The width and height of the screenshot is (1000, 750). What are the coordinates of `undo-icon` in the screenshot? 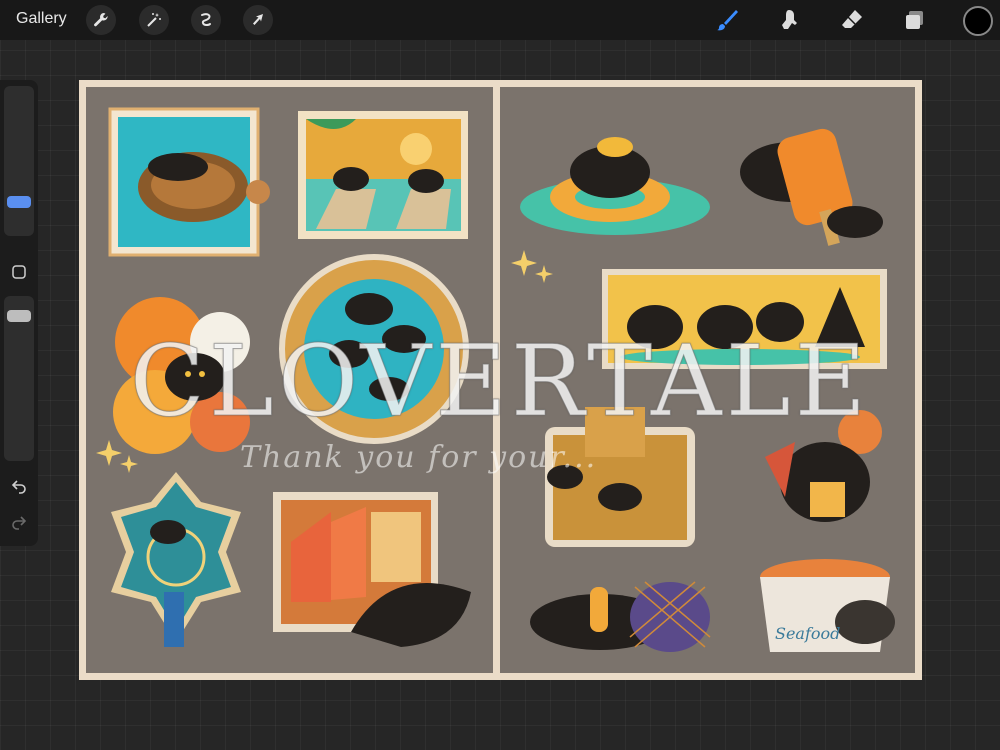 It's located at (19, 486).